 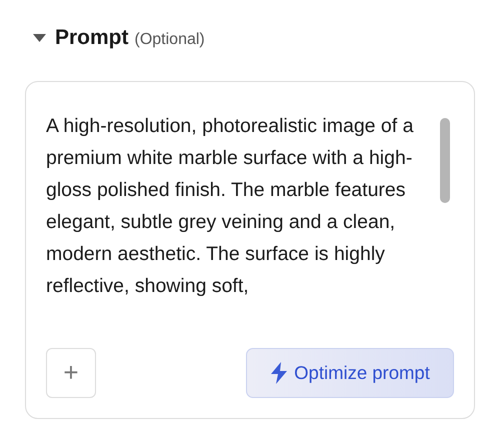 I want to click on collapse-triangle-icon, so click(x=39, y=38).